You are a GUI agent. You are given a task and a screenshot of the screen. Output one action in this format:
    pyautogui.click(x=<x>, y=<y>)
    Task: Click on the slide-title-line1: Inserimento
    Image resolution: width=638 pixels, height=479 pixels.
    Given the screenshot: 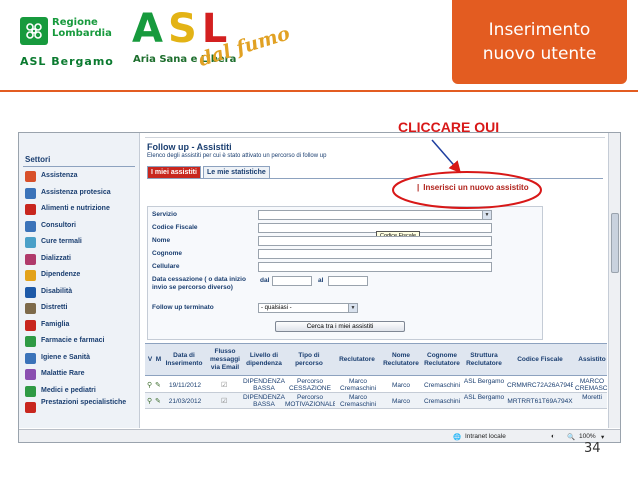 What is the action you would take?
    pyautogui.click(x=539, y=30)
    